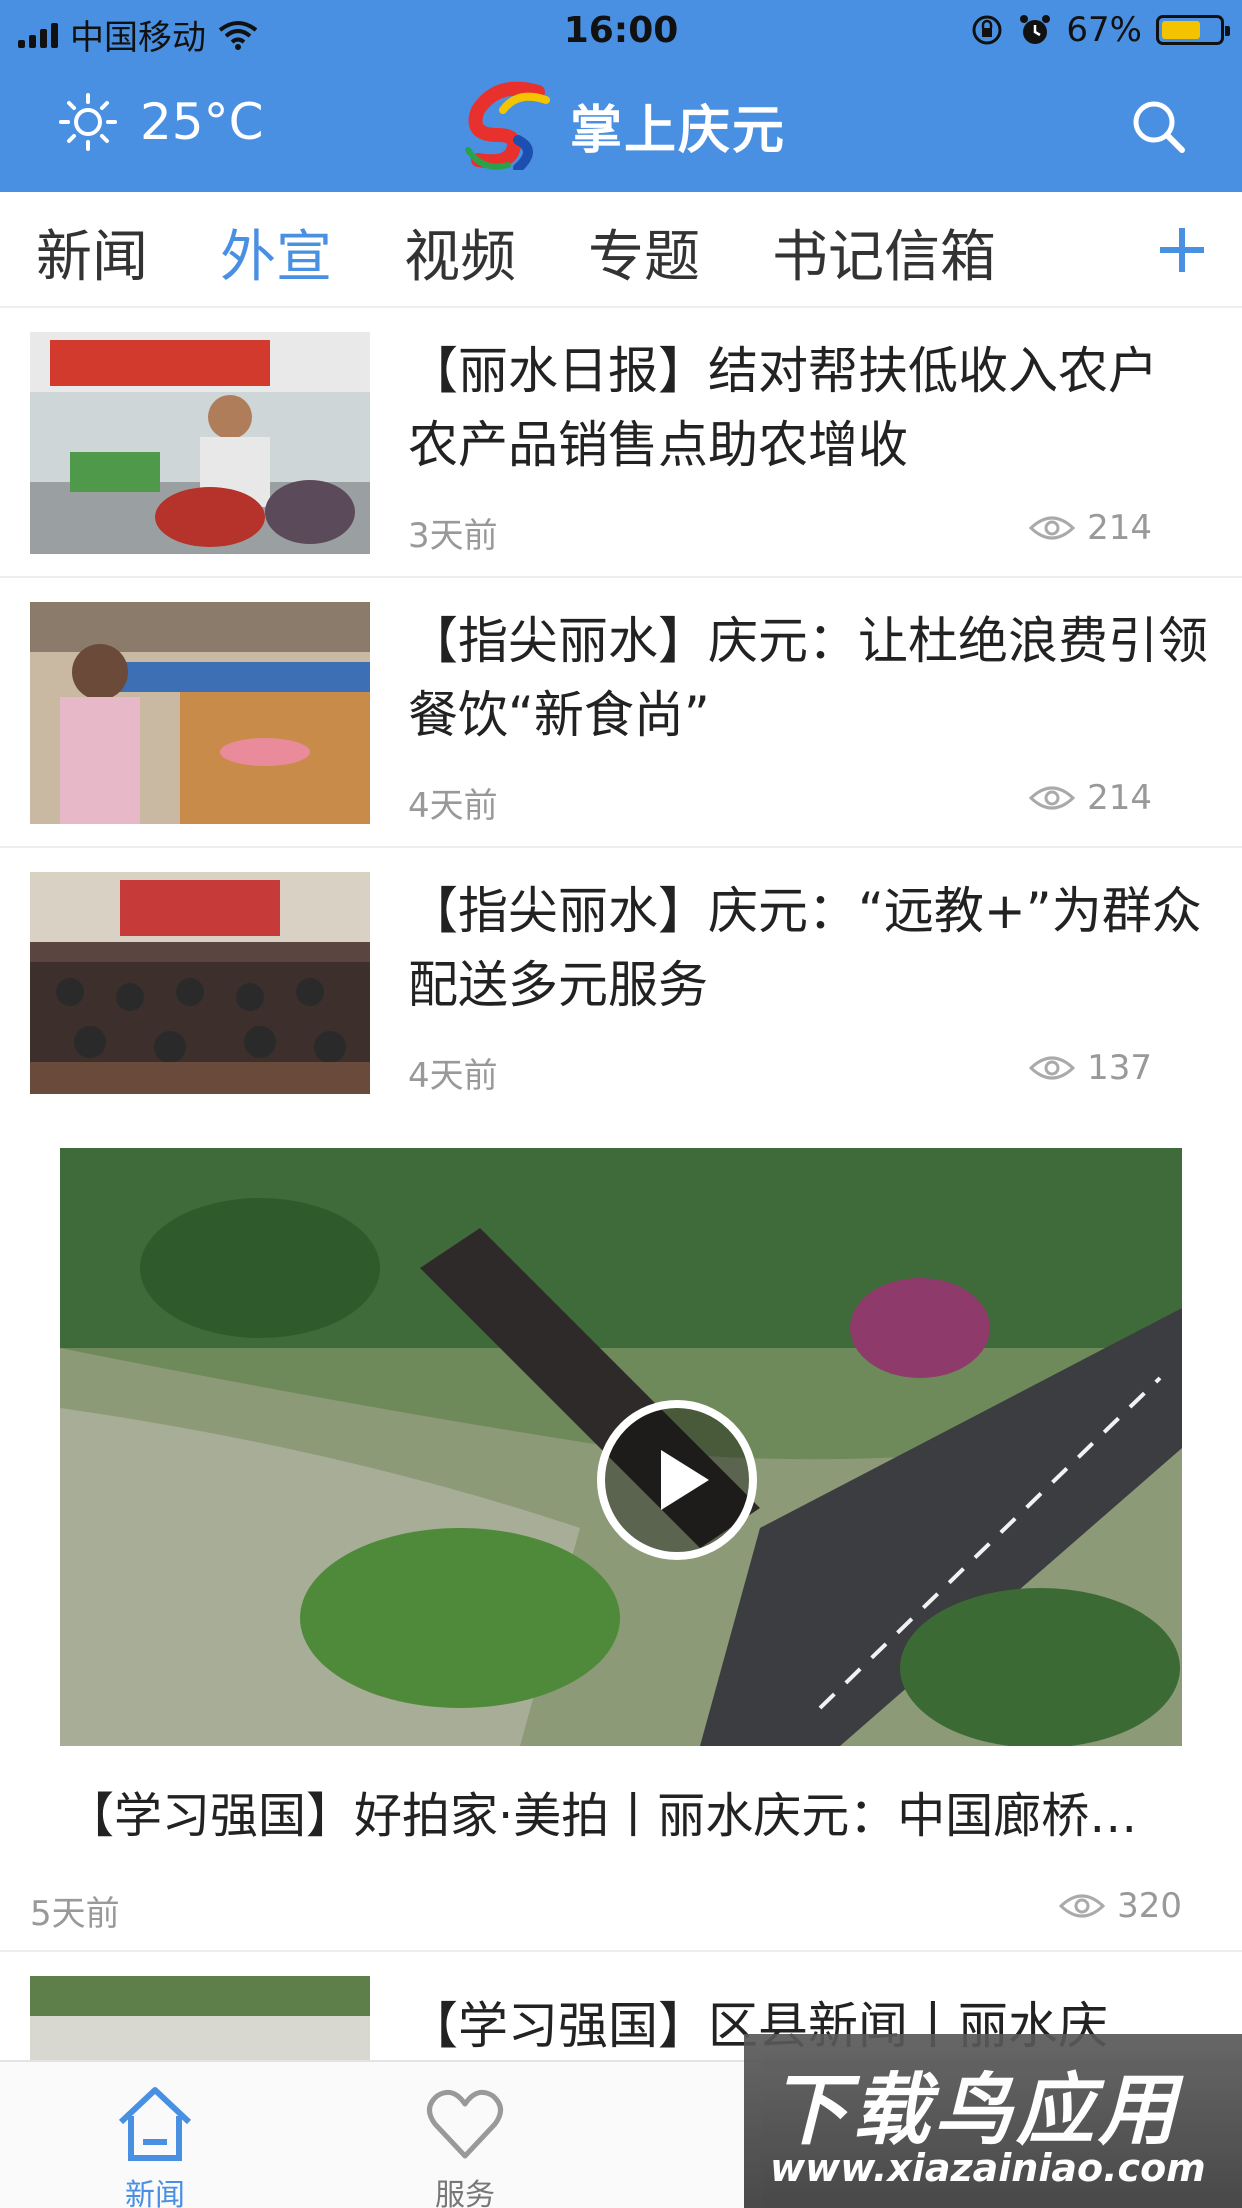 The image size is (1242, 2208). What do you see at coordinates (677, 1480) in the screenshot?
I see `play-icon` at bounding box center [677, 1480].